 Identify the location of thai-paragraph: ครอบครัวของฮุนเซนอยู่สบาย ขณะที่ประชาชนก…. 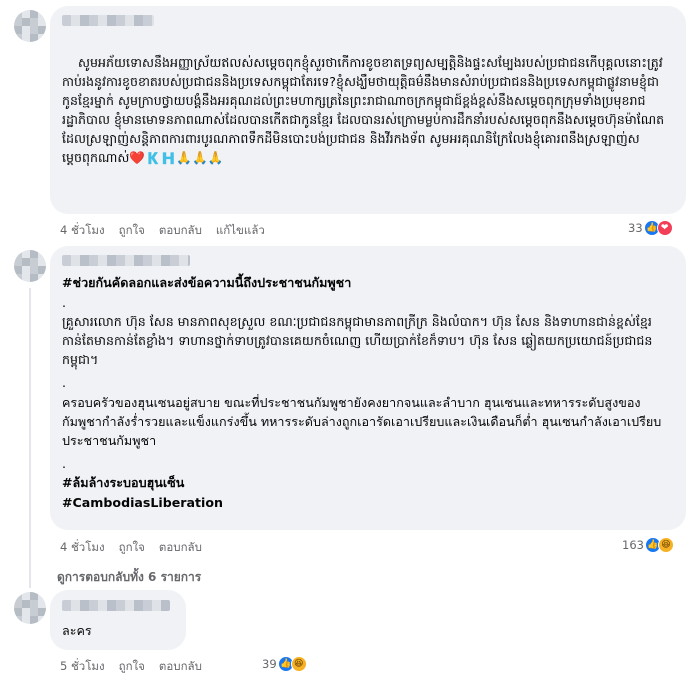
(362, 421).